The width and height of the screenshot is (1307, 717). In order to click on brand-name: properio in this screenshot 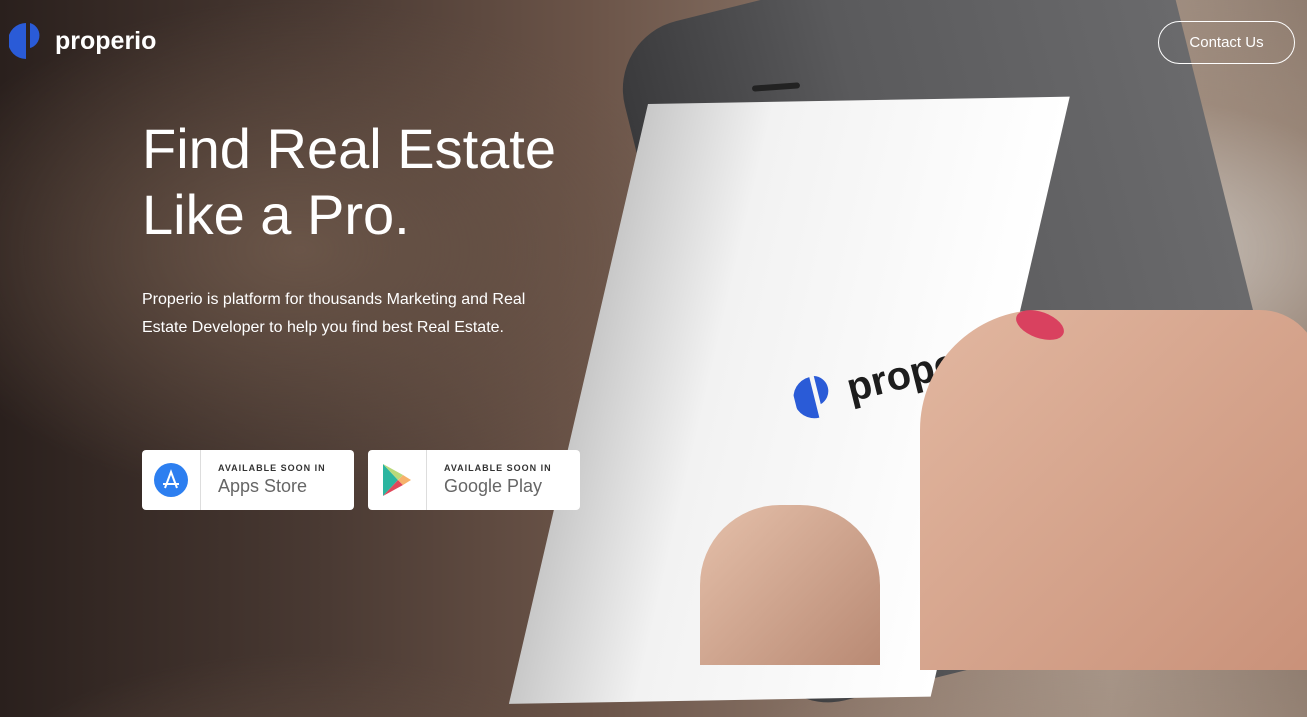, I will do `click(106, 40)`.